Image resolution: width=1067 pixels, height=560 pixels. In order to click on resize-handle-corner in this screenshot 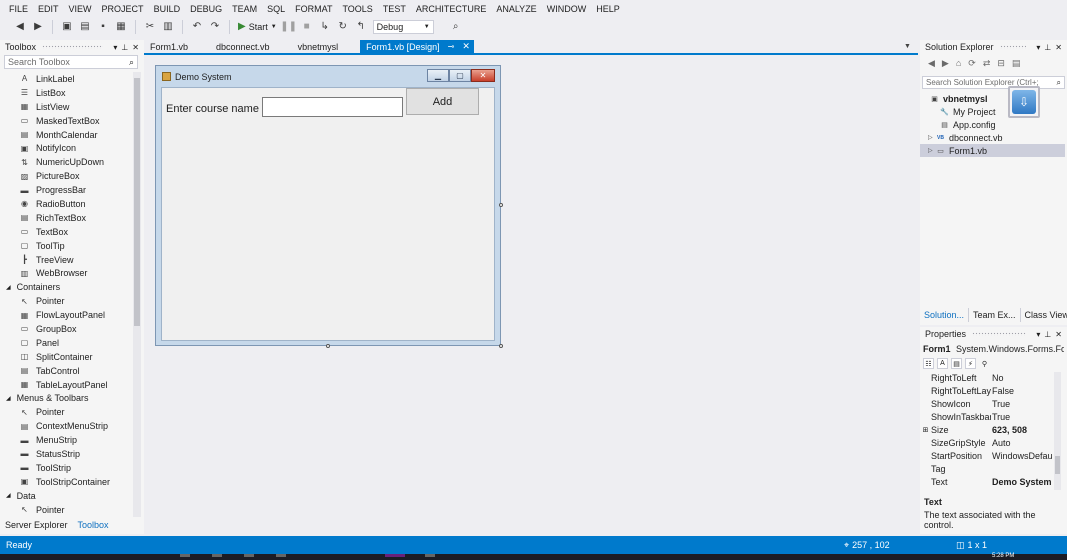, I will do `click(501, 346)`.